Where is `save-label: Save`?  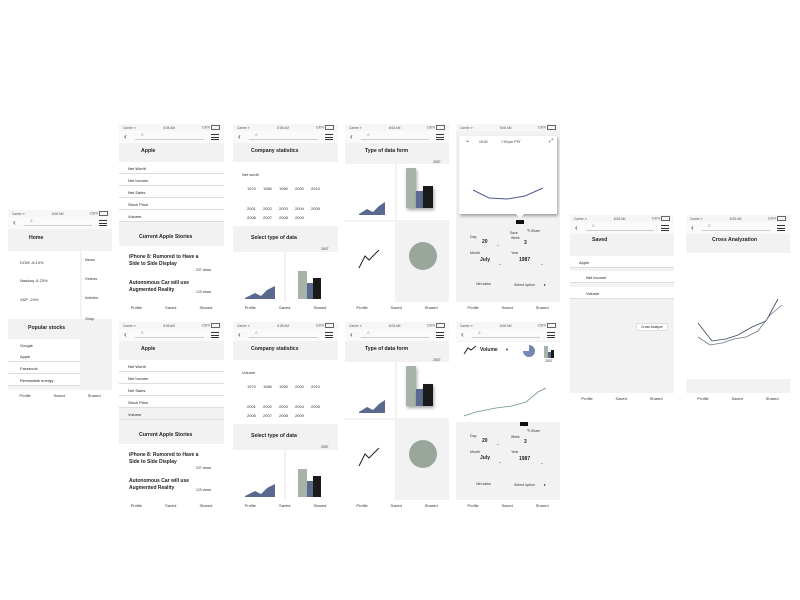
save-label: Save is located at coordinates (514, 233).